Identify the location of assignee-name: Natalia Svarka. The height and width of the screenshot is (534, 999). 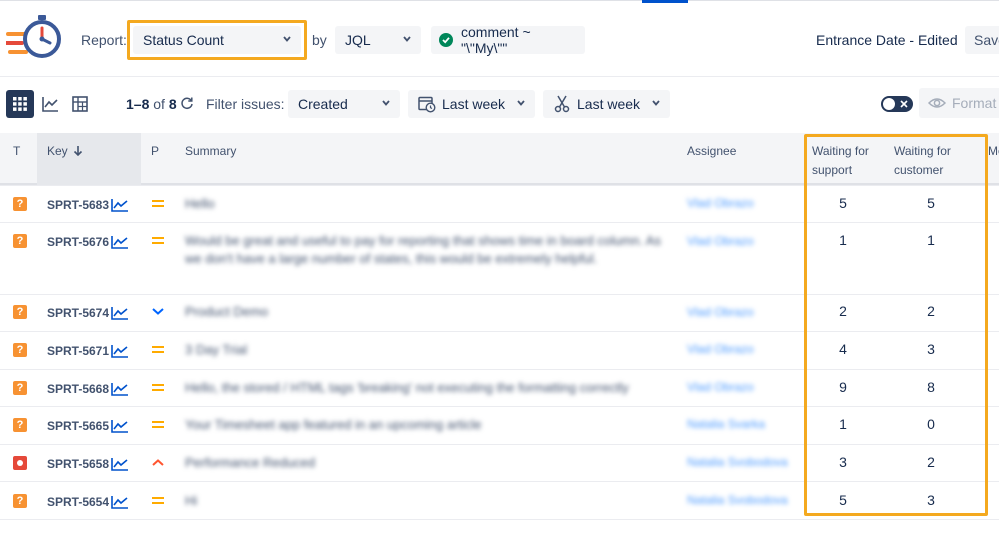
(726, 424).